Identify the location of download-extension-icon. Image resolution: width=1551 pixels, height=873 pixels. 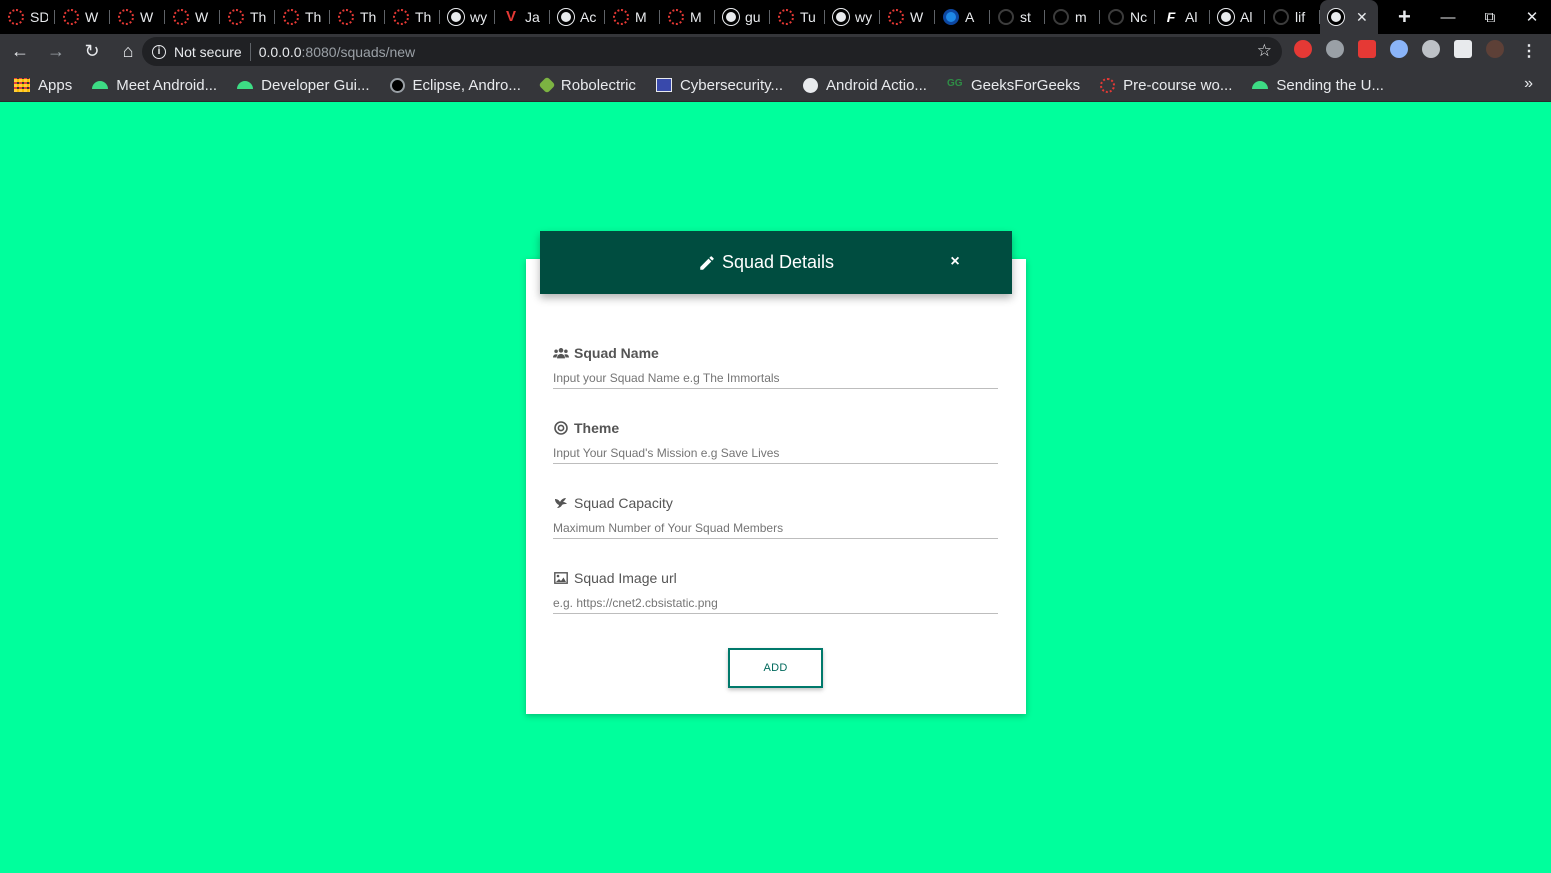
(1335, 49).